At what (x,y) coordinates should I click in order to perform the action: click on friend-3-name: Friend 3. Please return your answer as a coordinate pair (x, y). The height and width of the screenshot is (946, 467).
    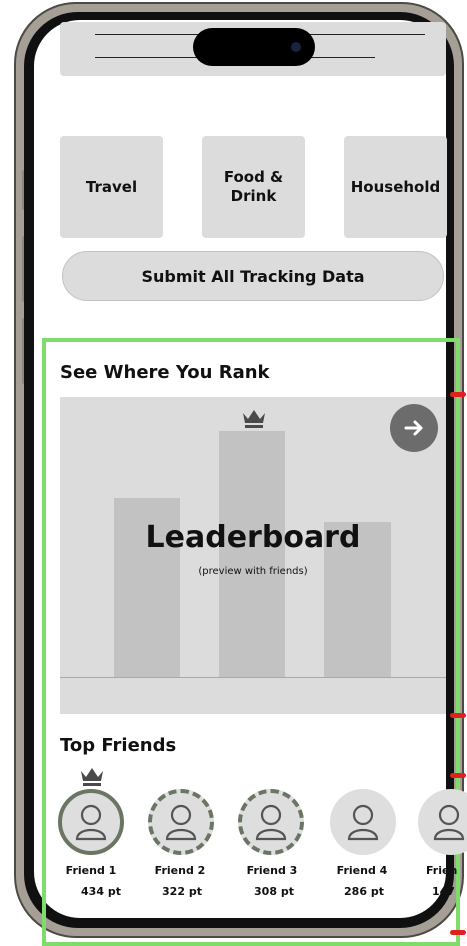
    Looking at the image, I should click on (272, 870).